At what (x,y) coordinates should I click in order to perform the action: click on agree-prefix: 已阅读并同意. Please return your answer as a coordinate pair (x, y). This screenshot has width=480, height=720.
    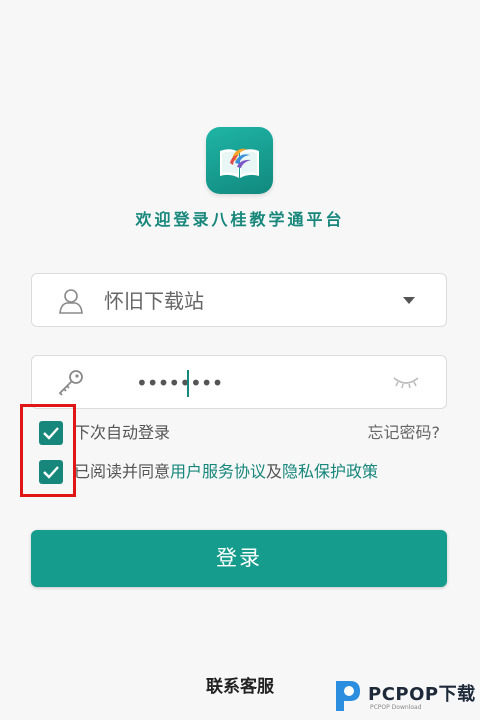
    Looking at the image, I should click on (122, 471).